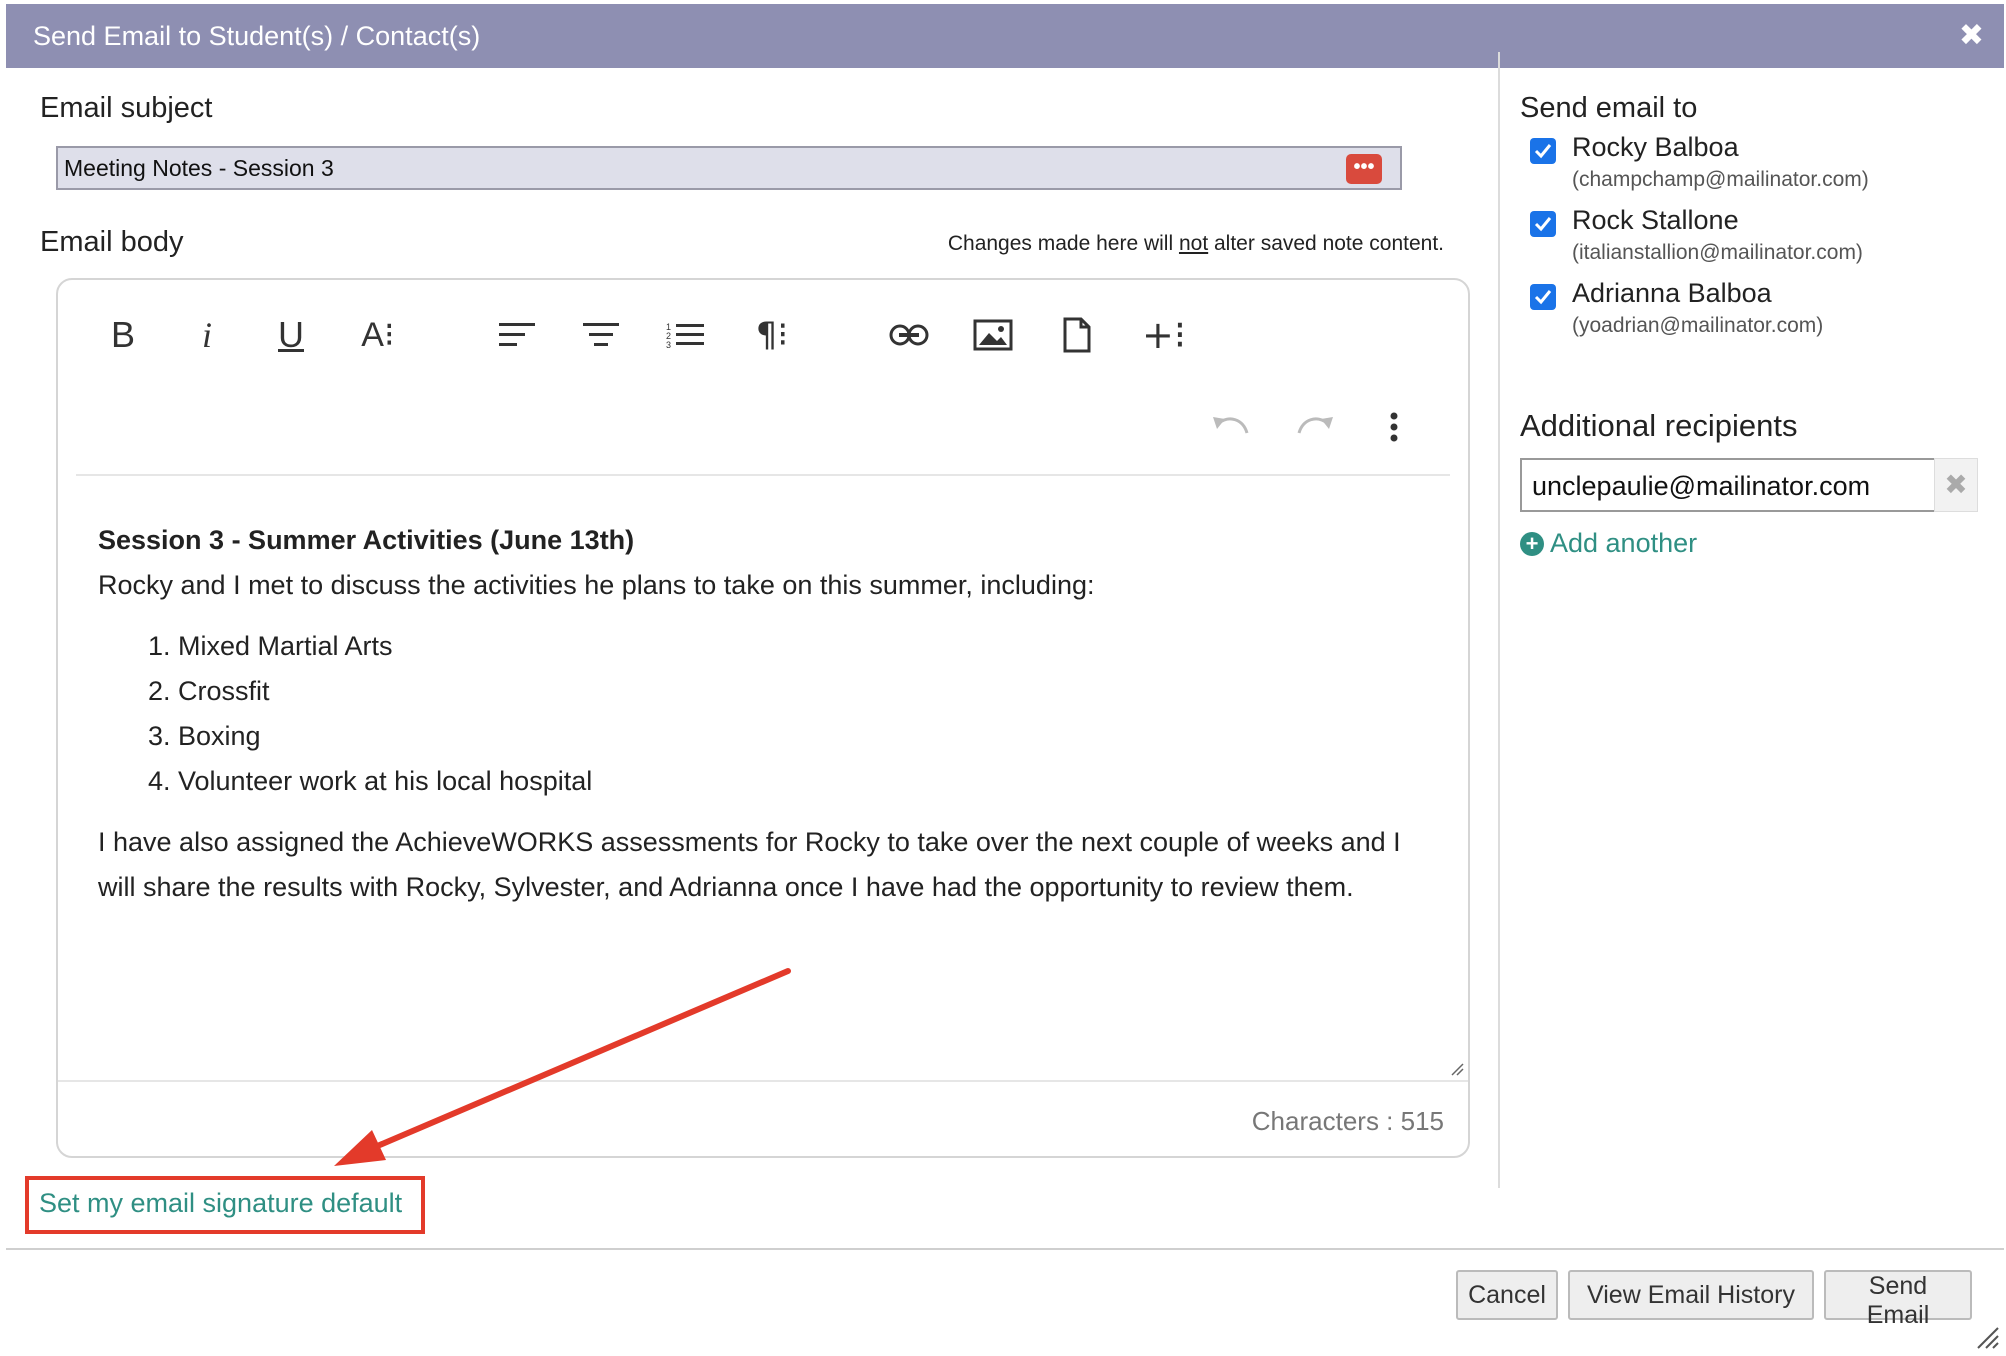 The image size is (2006, 1356). Describe the element at coordinates (1005, 36) in the screenshot. I see `dialog-titlebar: Send Email to Student(s) / Contact(s) ✖` at that location.